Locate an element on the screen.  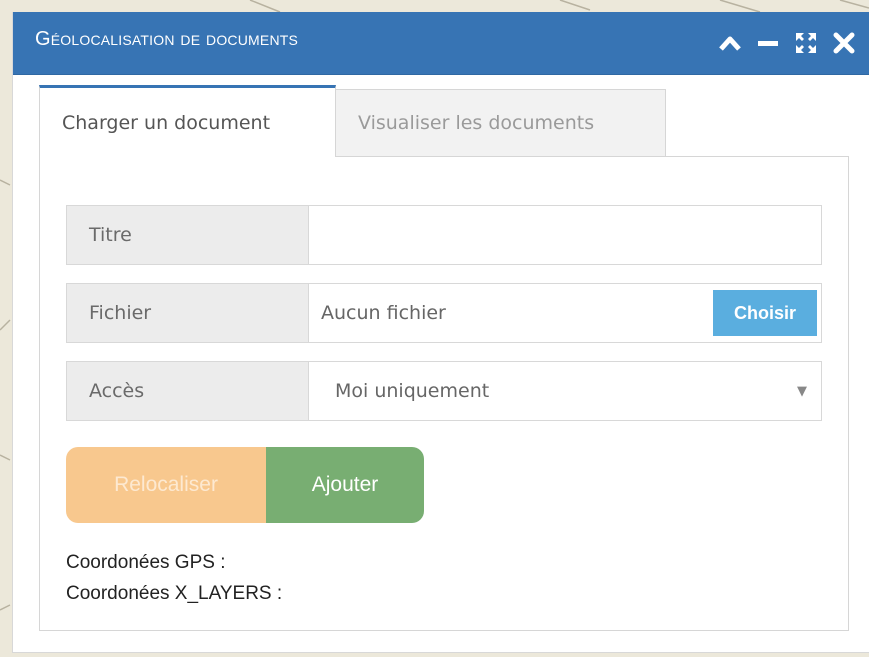
action-buttons: Relocaliser Ajouter is located at coordinates (245, 485).